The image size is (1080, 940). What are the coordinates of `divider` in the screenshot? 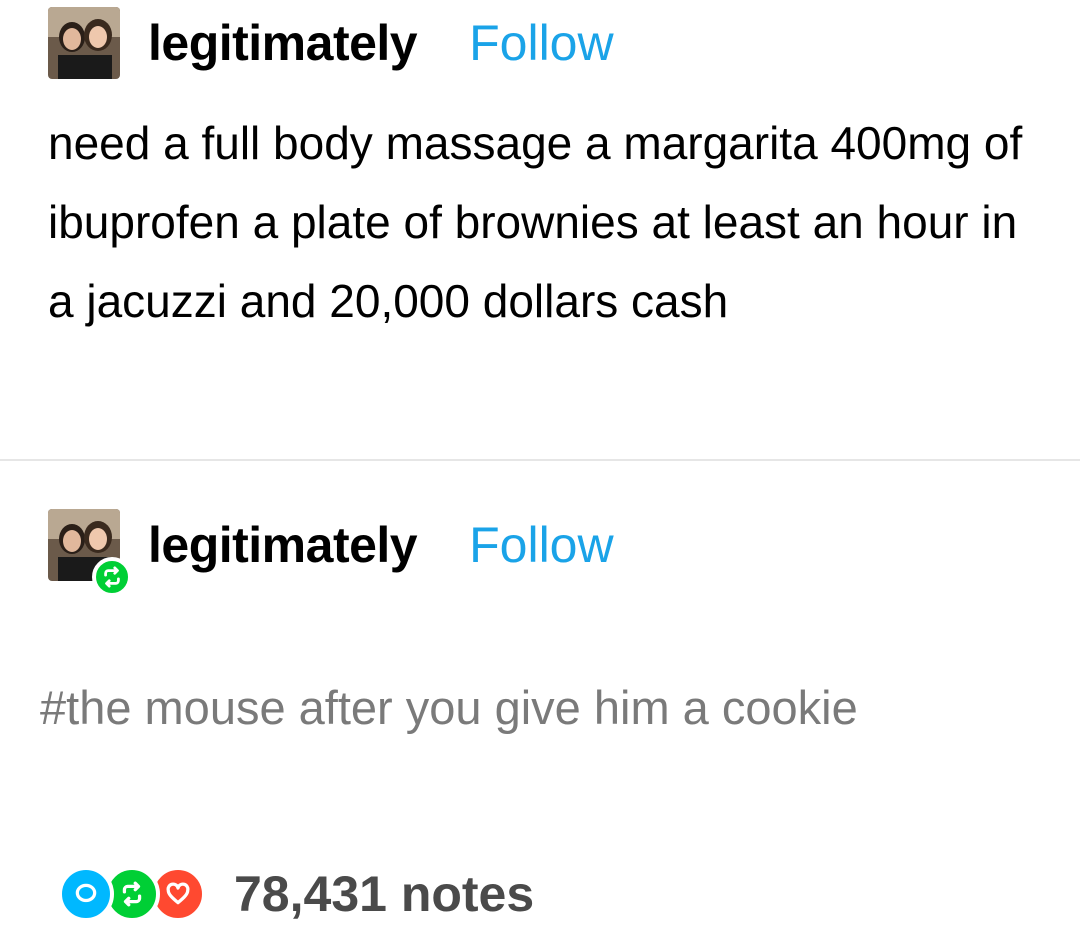 It's located at (540, 460).